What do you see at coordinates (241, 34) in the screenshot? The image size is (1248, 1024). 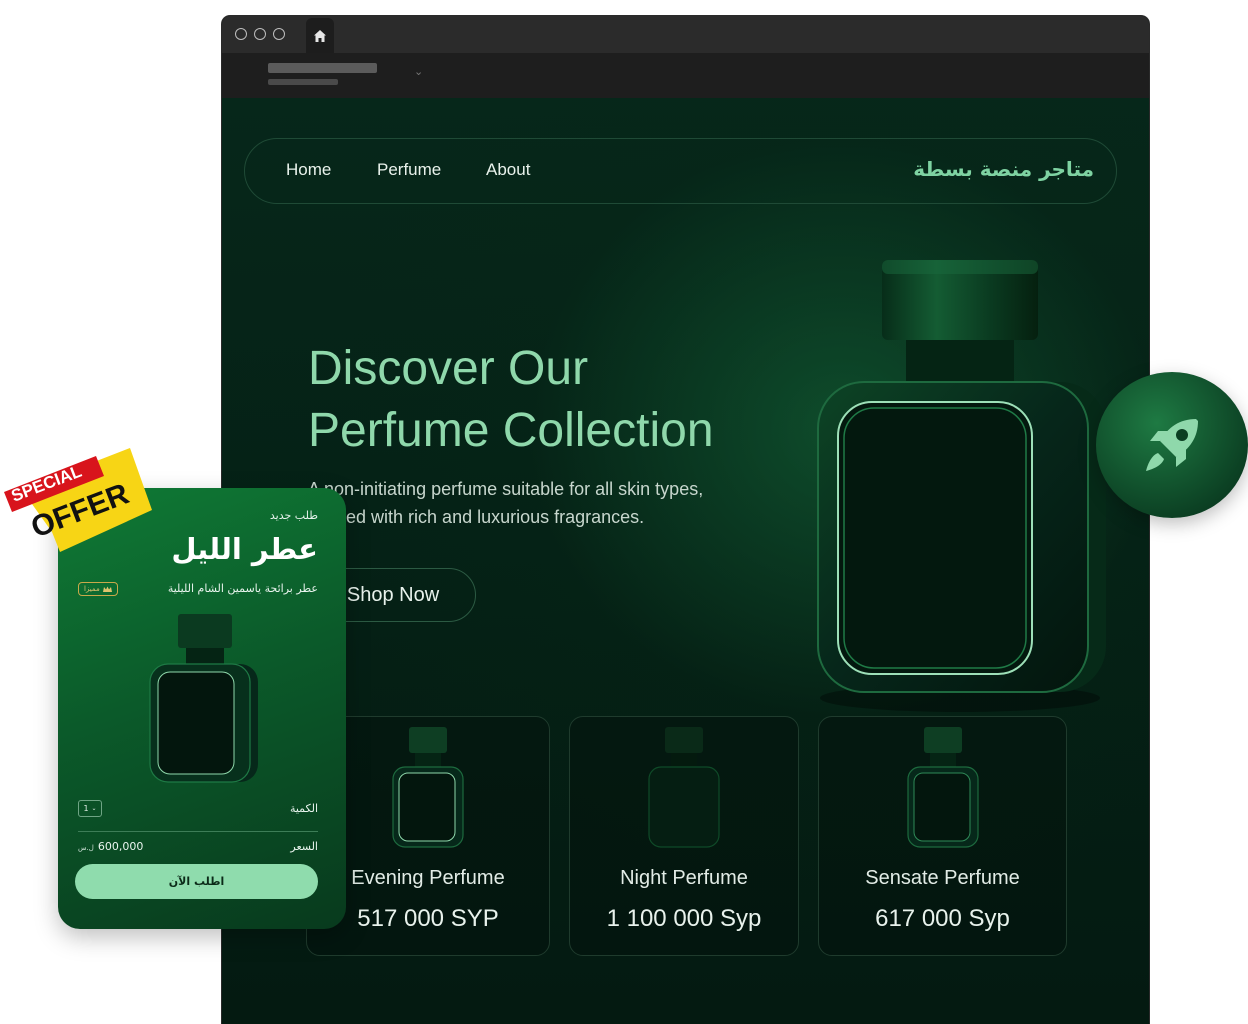 I see `window-close-button` at bounding box center [241, 34].